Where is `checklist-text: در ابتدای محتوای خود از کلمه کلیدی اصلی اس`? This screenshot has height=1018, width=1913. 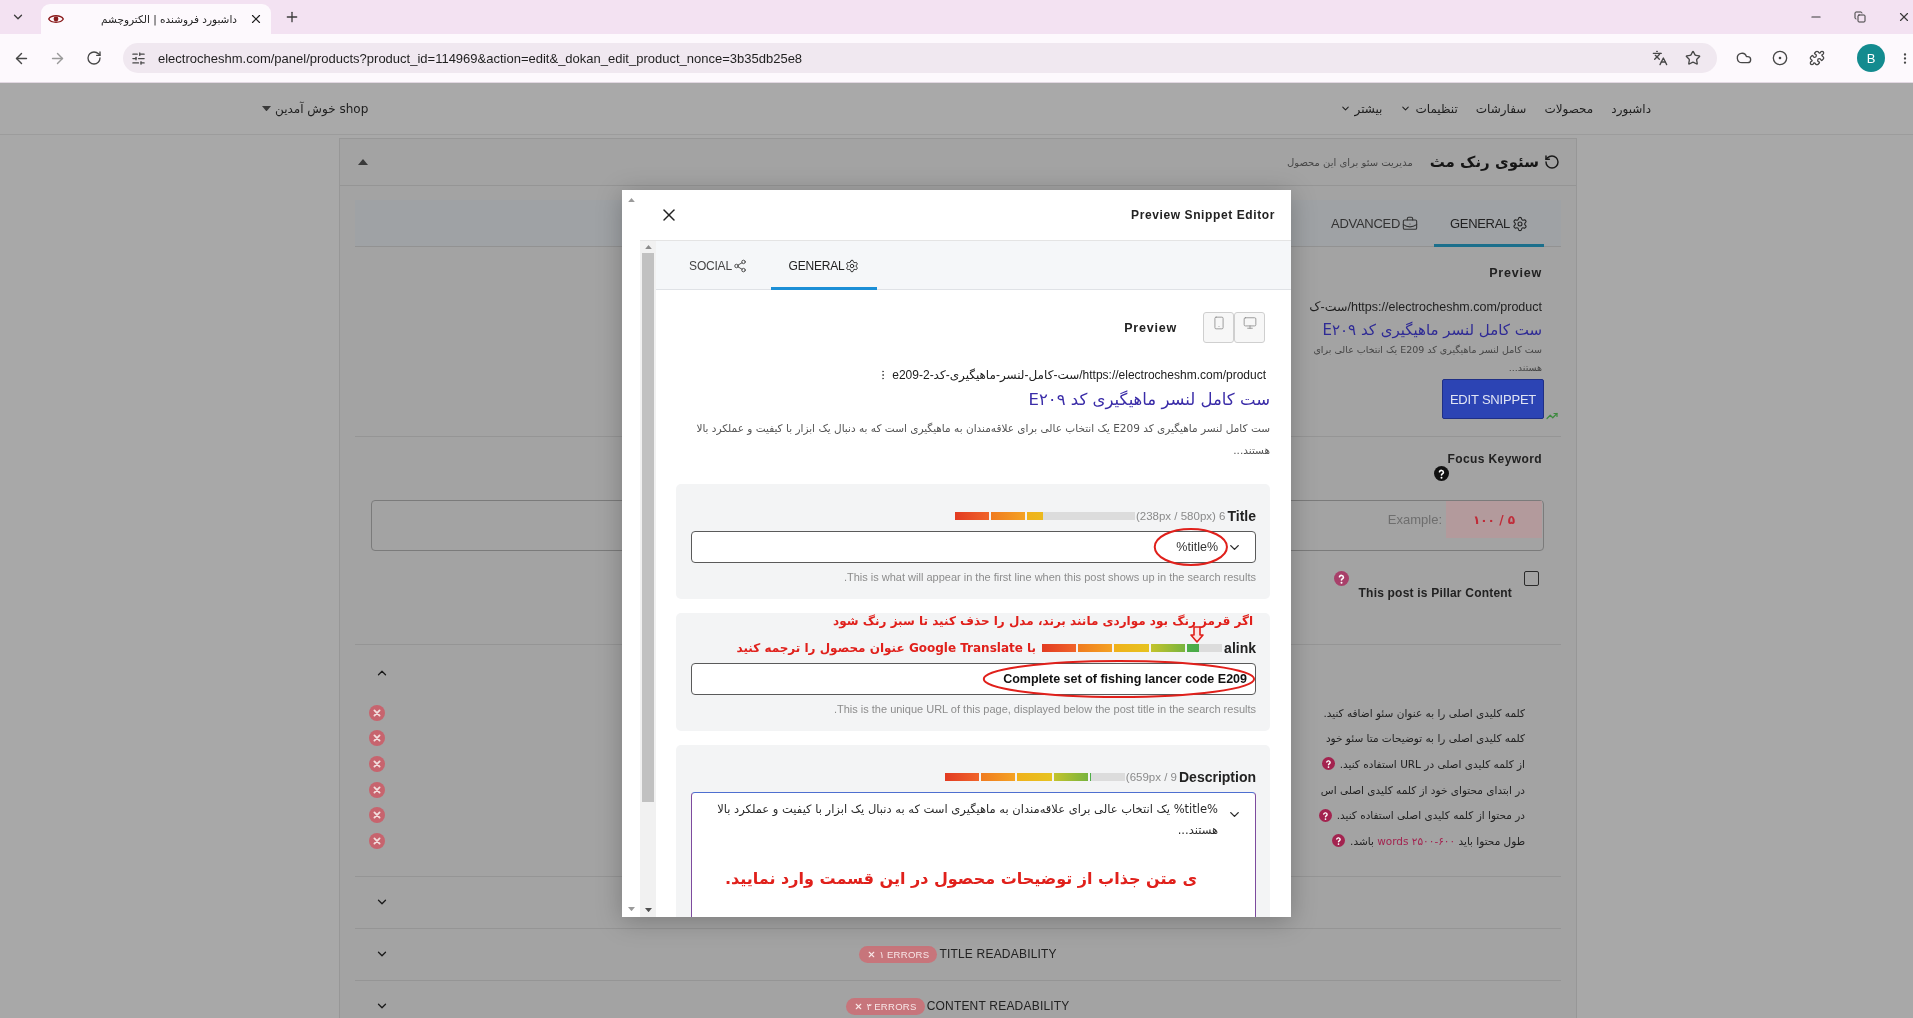
checklist-text: در ابتدای محتوای خود از کلمه کلیدی اصلی اس is located at coordinates (1422, 789).